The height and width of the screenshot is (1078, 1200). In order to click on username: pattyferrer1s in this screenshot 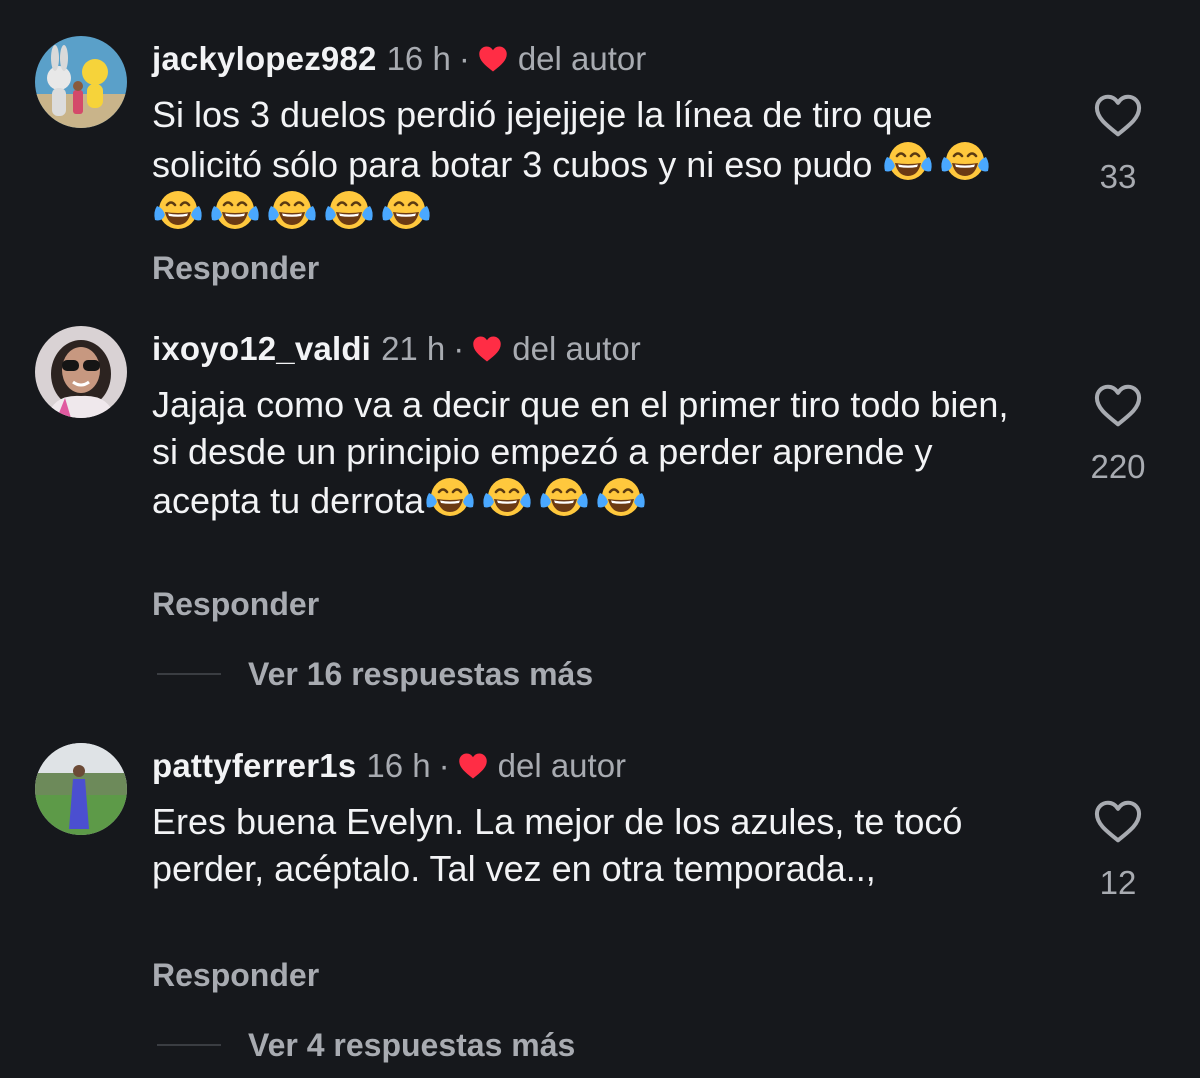, I will do `click(254, 766)`.